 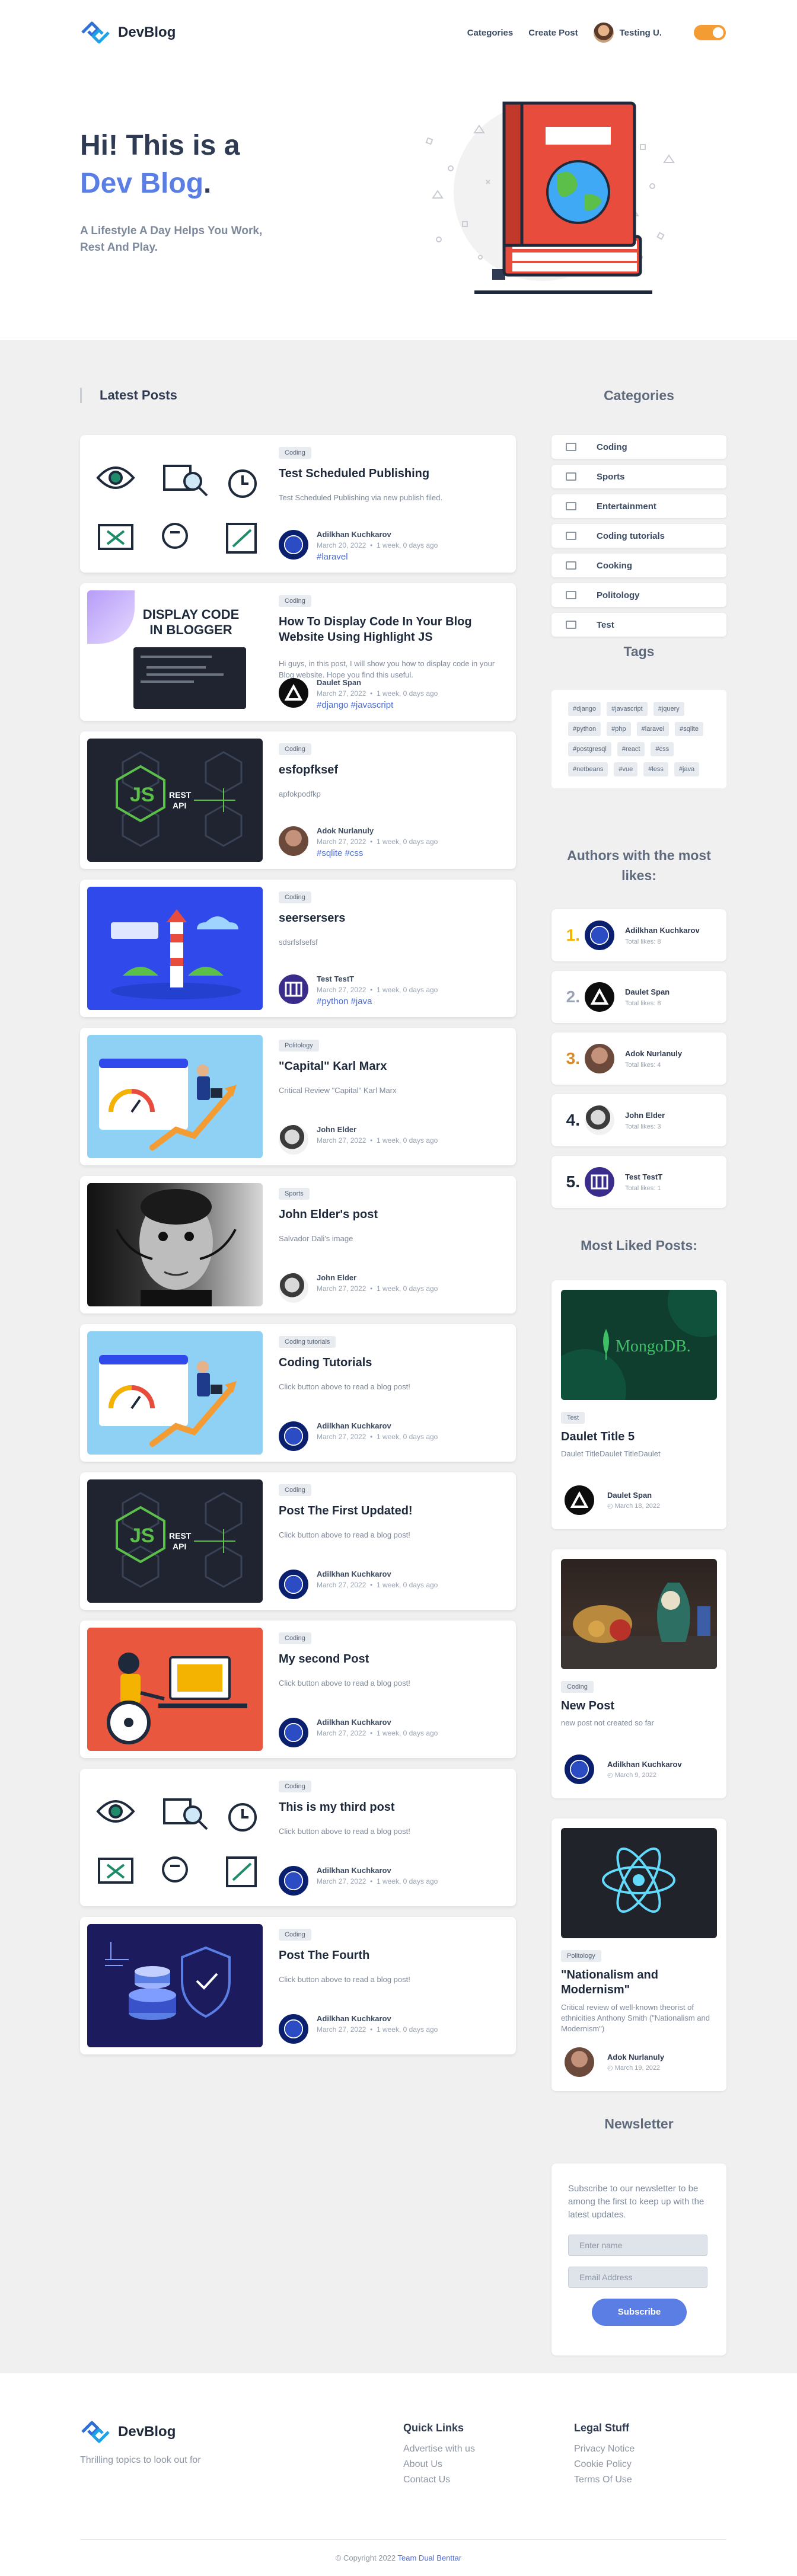 What do you see at coordinates (391, 1659) in the screenshot?
I see `post-title: My second Post` at bounding box center [391, 1659].